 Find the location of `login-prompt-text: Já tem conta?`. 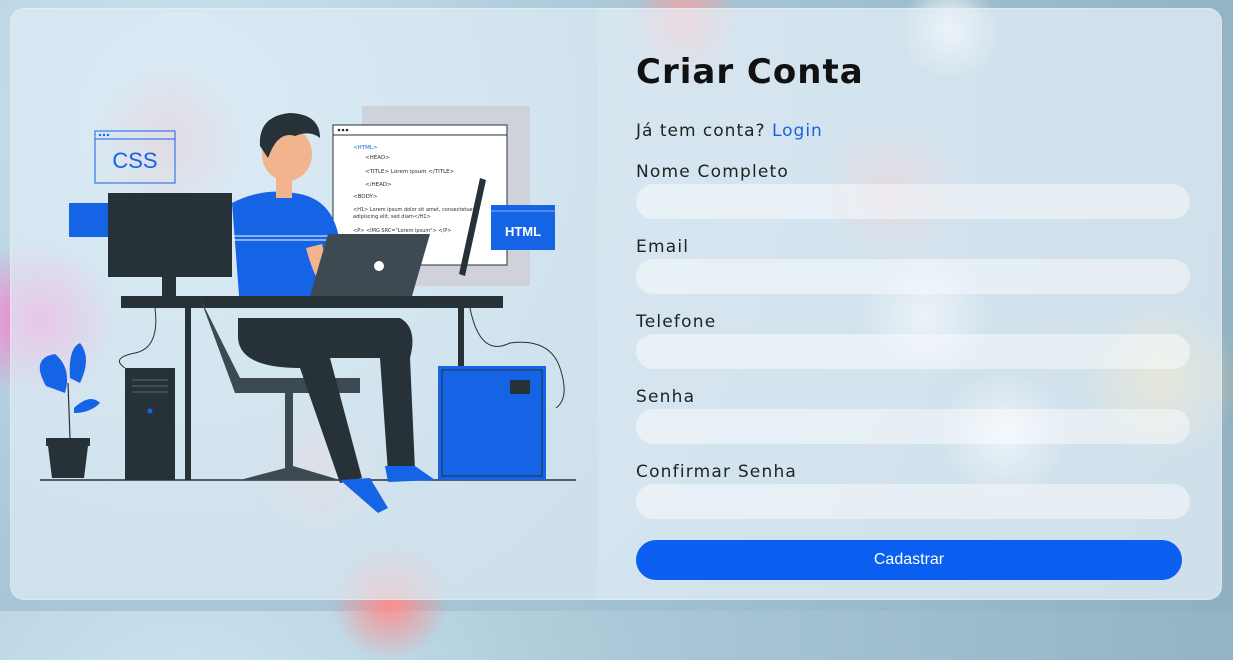

login-prompt-text: Já tem conta? is located at coordinates (701, 131).